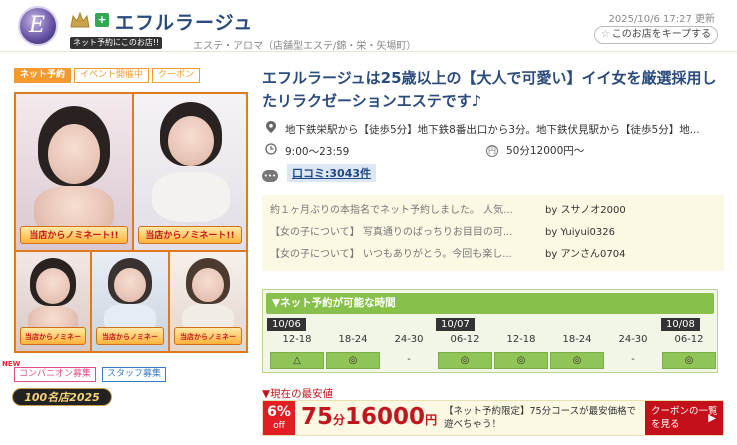 This screenshot has height=445, width=737. What do you see at coordinates (455, 324) in the screenshot?
I see `date-label: 10/07` at bounding box center [455, 324].